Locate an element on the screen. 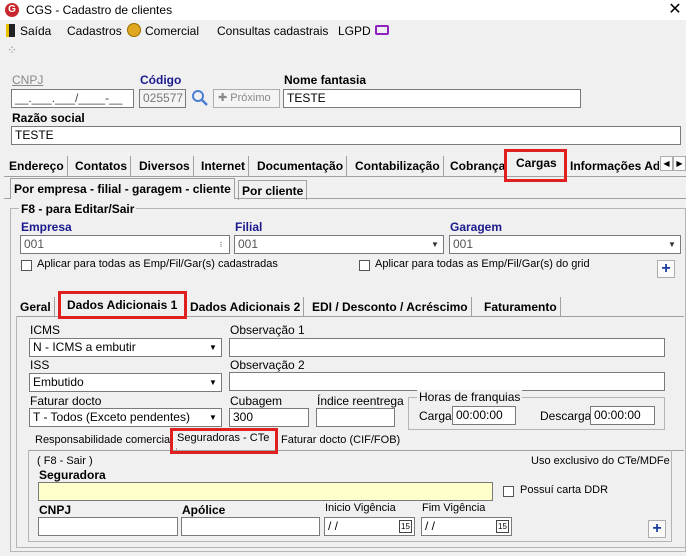  empresa-label: Empresa is located at coordinates (46, 227).